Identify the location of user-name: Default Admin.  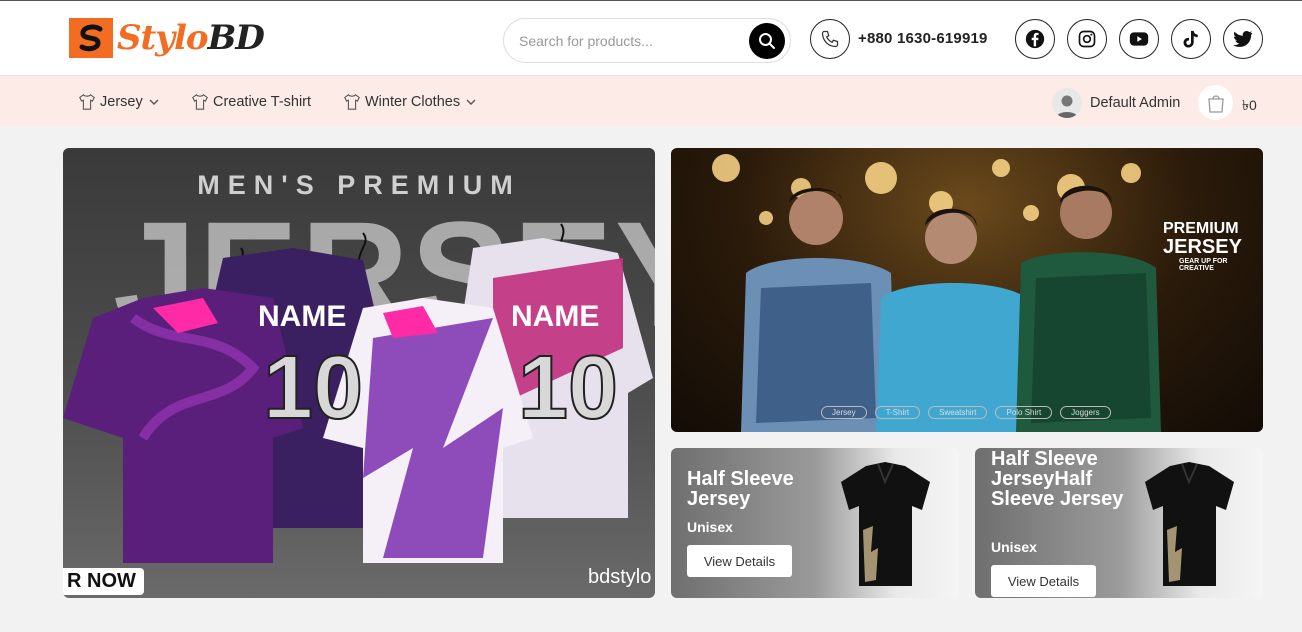
(1135, 103).